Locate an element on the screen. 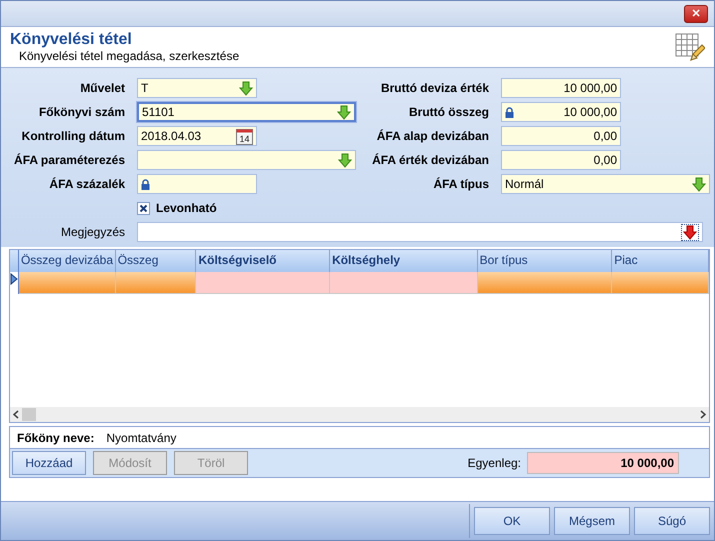  field-label: ÁFA alap devizában is located at coordinates (433, 136).